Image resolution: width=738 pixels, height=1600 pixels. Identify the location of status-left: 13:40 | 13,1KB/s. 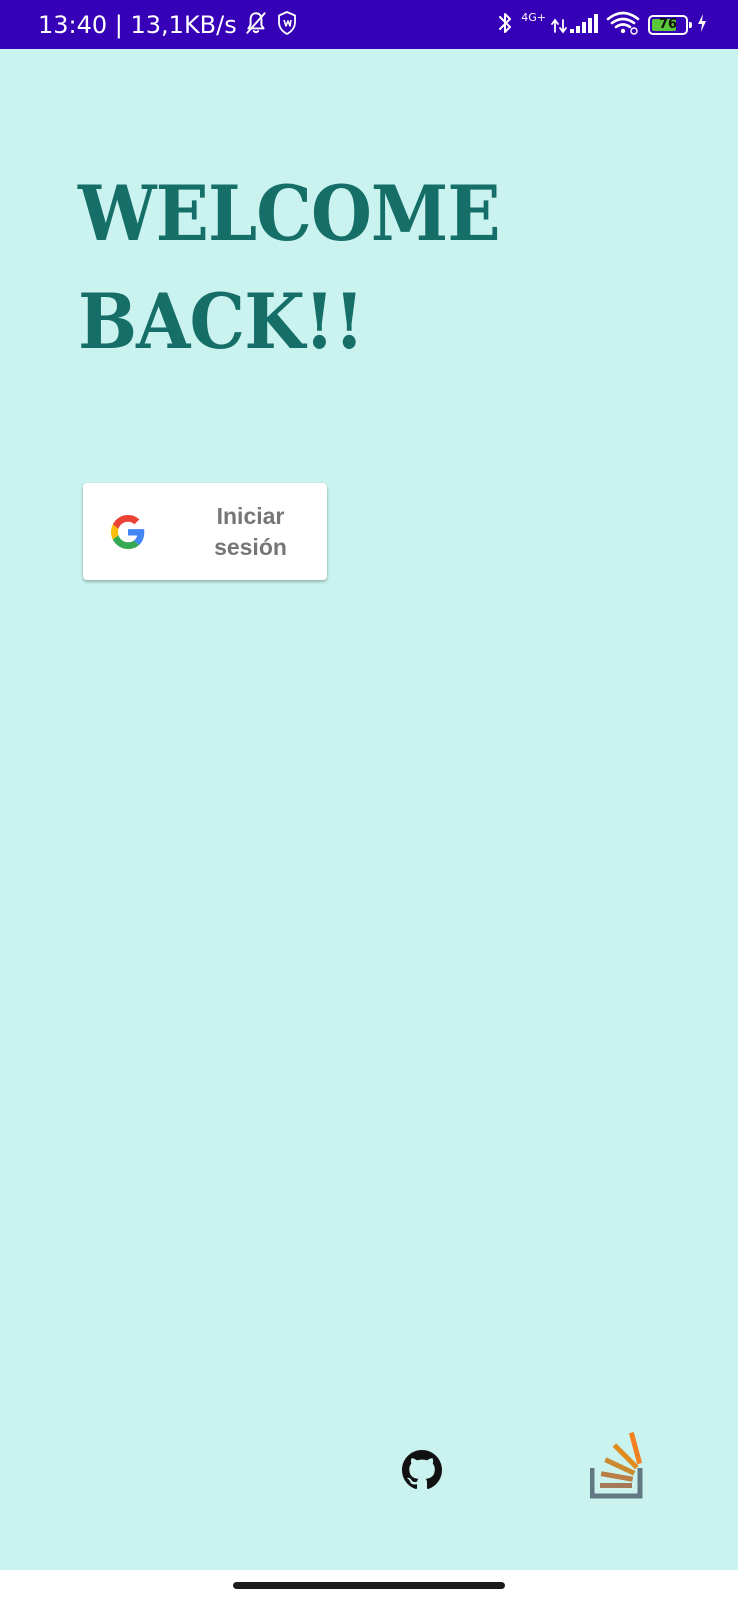
(168, 24).